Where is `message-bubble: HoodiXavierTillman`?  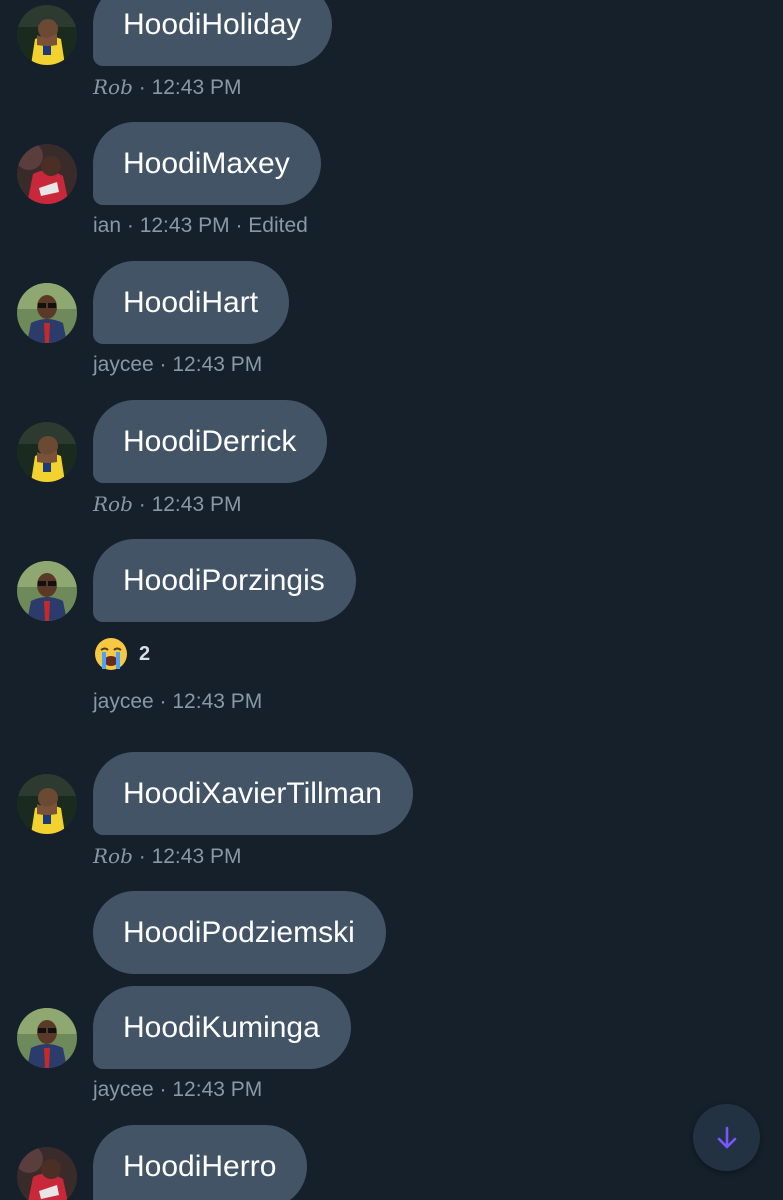
message-bubble: HoodiXavierTillman is located at coordinates (253, 793).